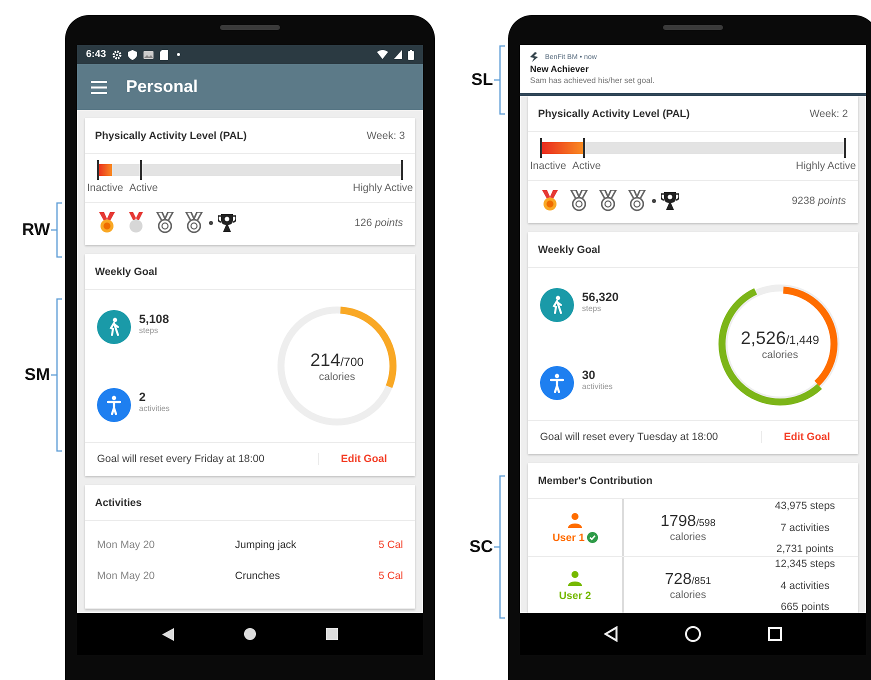 The image size is (871, 680). I want to click on member-calories: 728/851, so click(688, 579).